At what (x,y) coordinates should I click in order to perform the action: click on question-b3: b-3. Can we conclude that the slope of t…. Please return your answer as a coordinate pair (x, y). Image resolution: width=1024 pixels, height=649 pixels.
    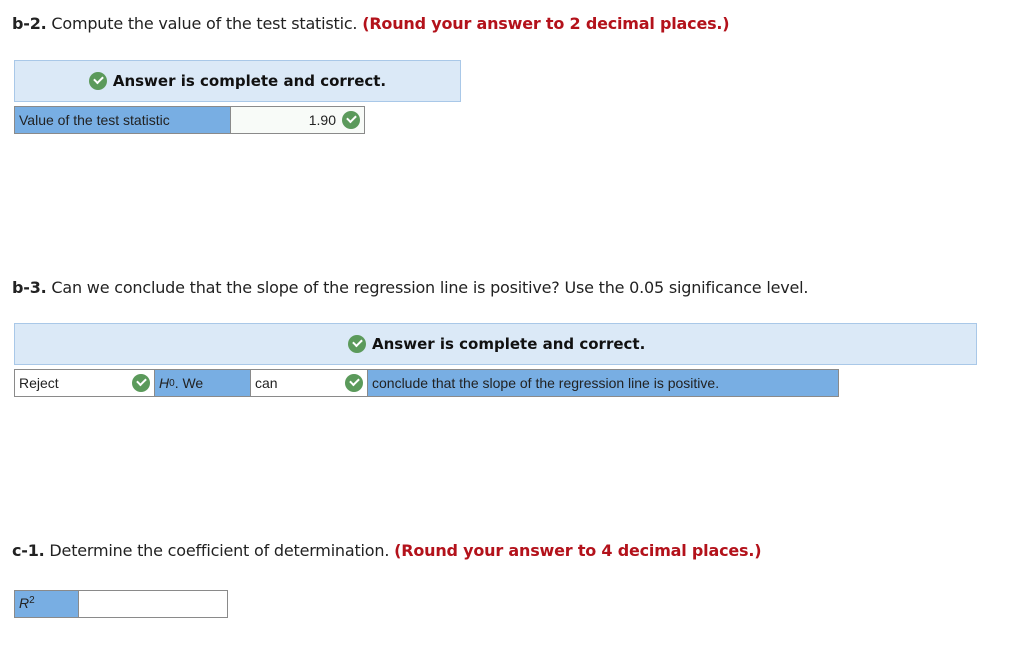
    Looking at the image, I should click on (410, 287).